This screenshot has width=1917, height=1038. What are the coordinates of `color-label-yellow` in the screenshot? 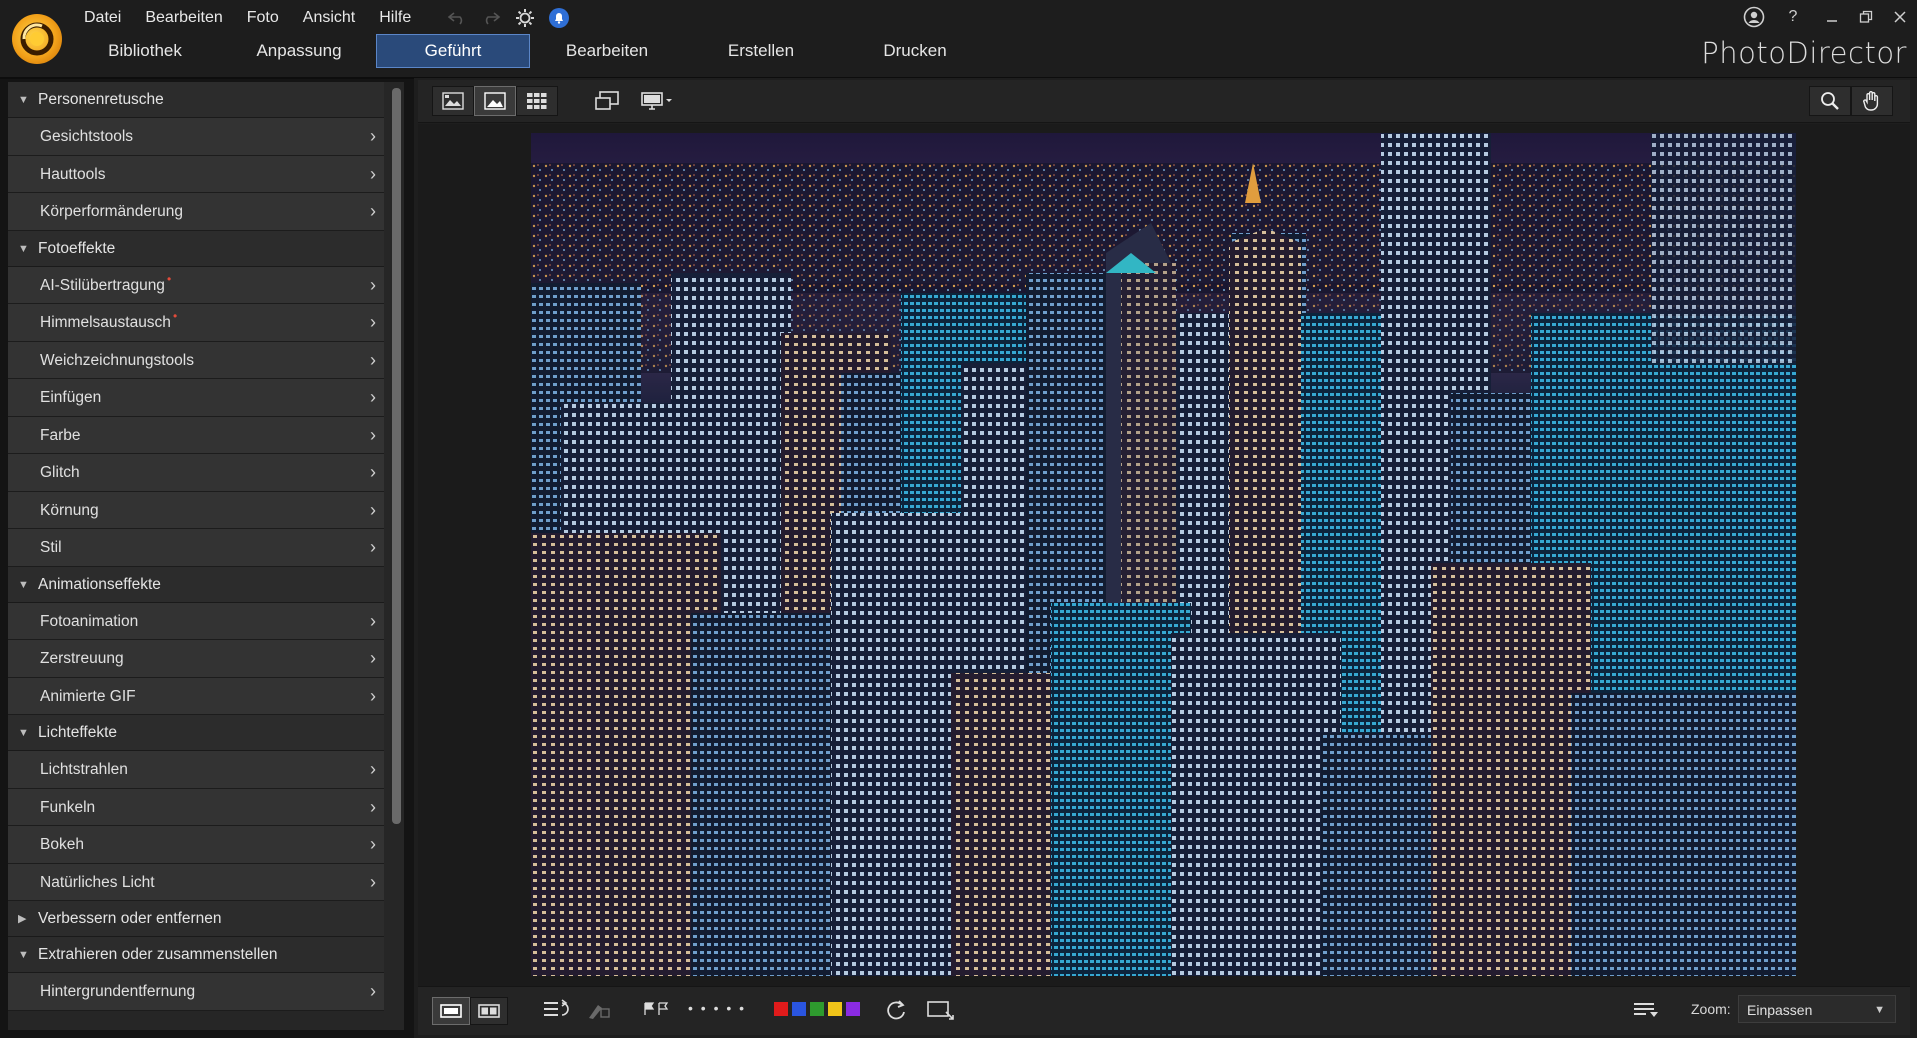 It's located at (835, 1009).